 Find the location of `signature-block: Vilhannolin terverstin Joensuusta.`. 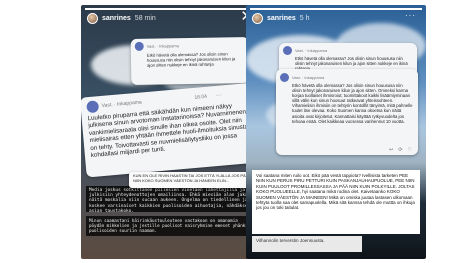

signature-block: Vilhannolin terverstin Joensuusta. is located at coordinates (307, 244).